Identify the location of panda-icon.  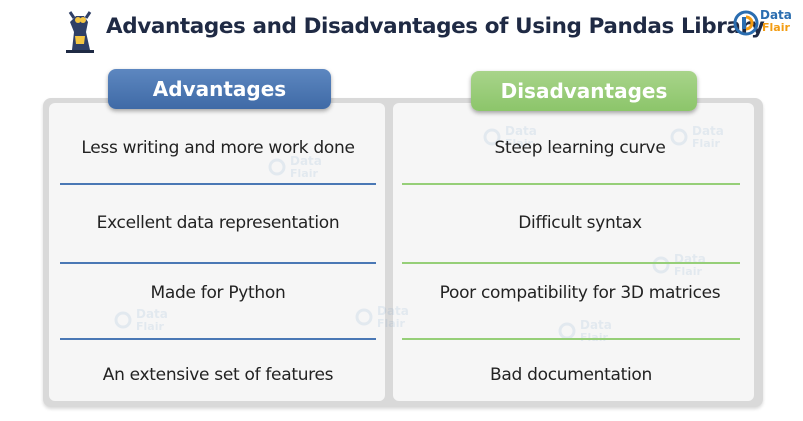
(80, 32).